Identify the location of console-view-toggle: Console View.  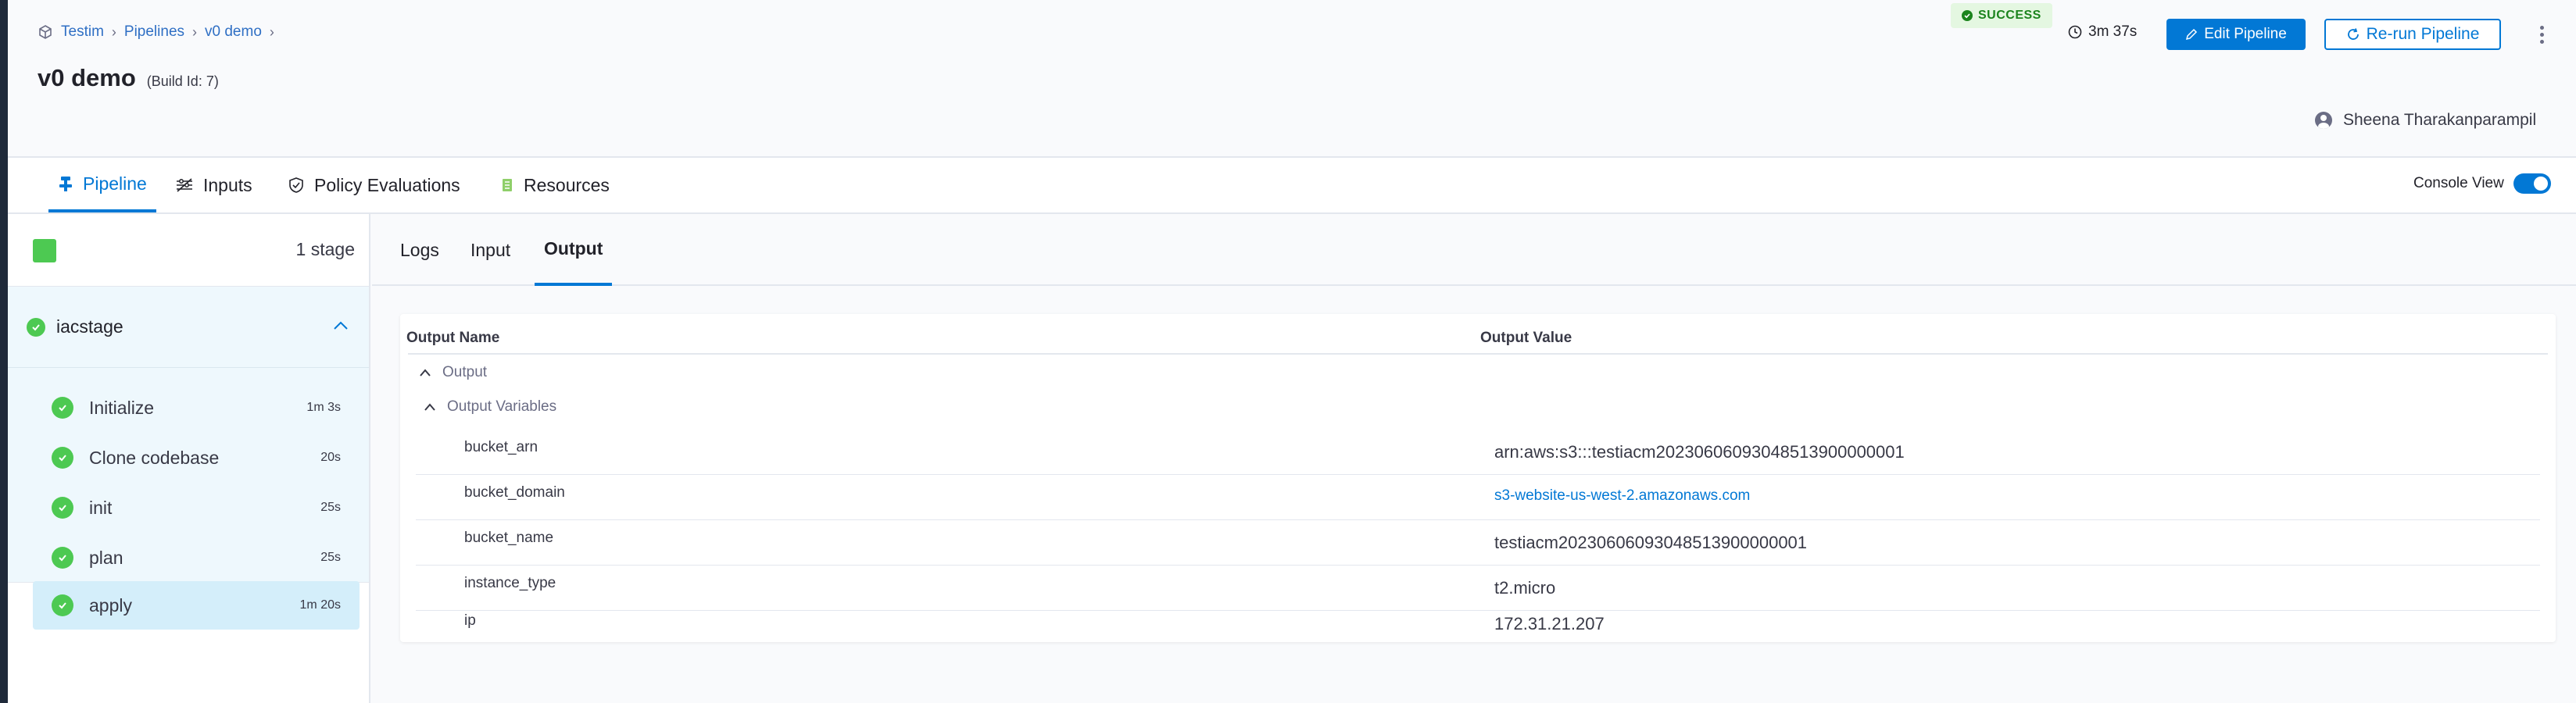
(2482, 183).